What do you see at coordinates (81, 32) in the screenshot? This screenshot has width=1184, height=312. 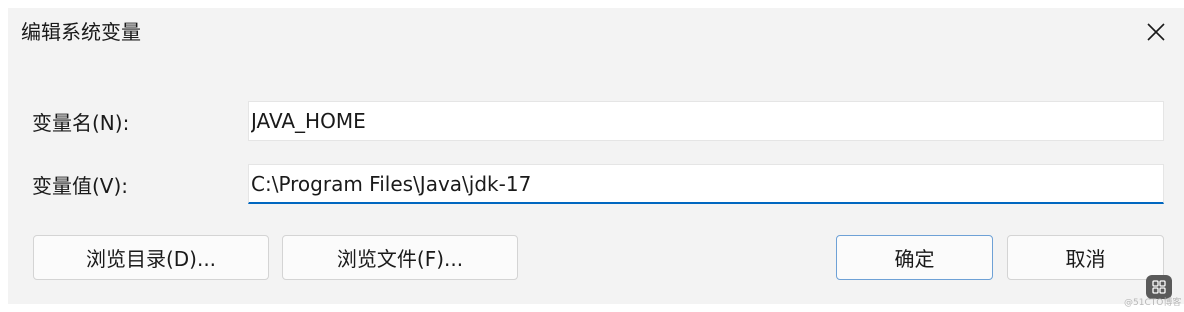 I see `dialog-title: 编辑系统变量` at bounding box center [81, 32].